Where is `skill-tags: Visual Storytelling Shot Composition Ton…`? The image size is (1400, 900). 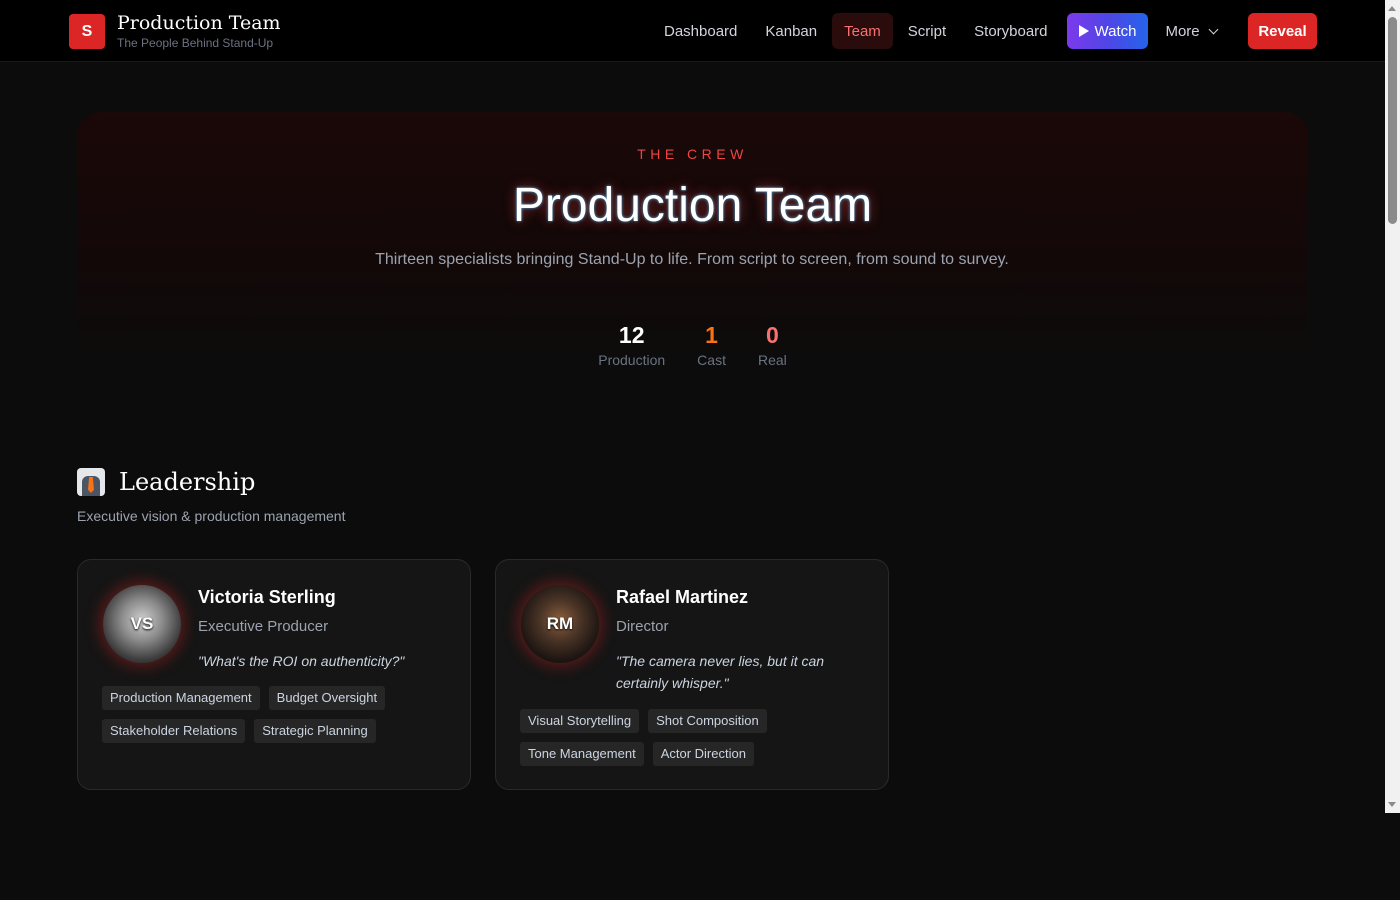 skill-tags: Visual Storytelling Shot Composition Ton… is located at coordinates (695, 737).